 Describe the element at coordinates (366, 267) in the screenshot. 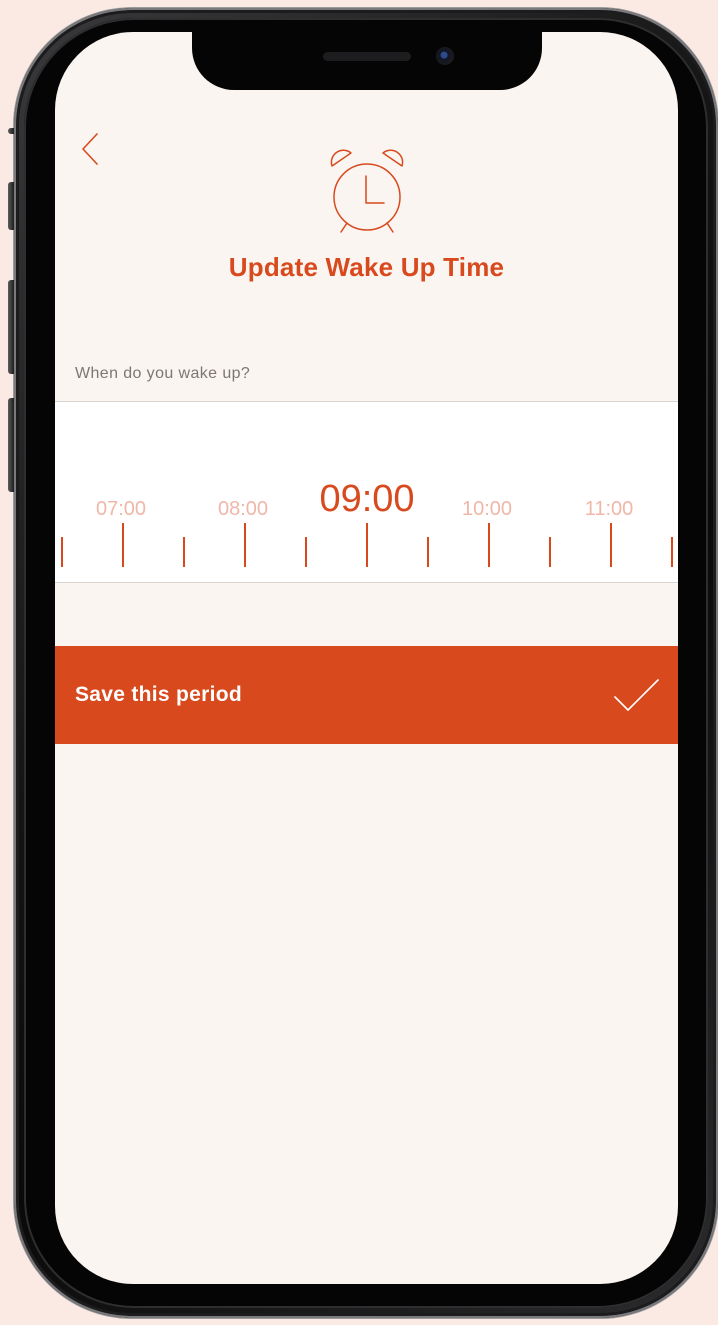

I see `page-title: Update Wake Up Time` at that location.